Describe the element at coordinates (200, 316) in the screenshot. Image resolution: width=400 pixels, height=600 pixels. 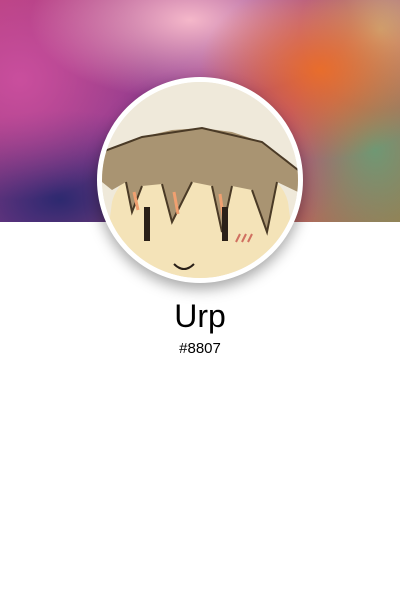
I see `username: Urp` at that location.